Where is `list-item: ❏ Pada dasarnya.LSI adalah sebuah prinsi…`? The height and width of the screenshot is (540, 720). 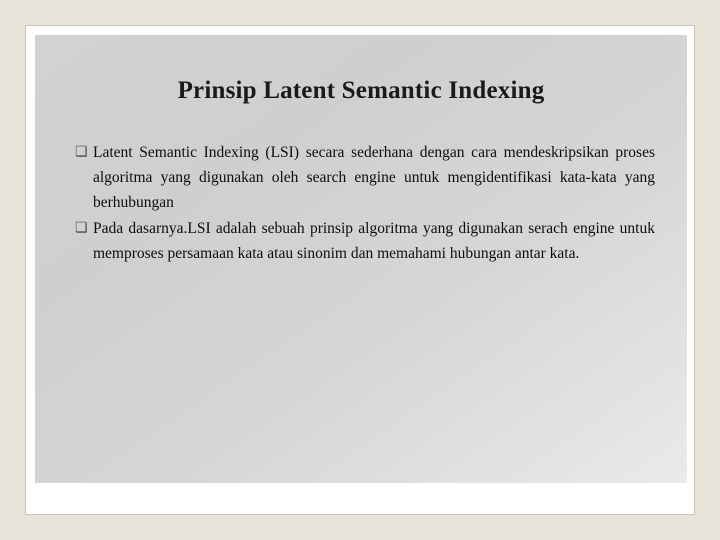
list-item: ❏ Pada dasarnya.LSI adalah sebuah prinsi… is located at coordinates (365, 241).